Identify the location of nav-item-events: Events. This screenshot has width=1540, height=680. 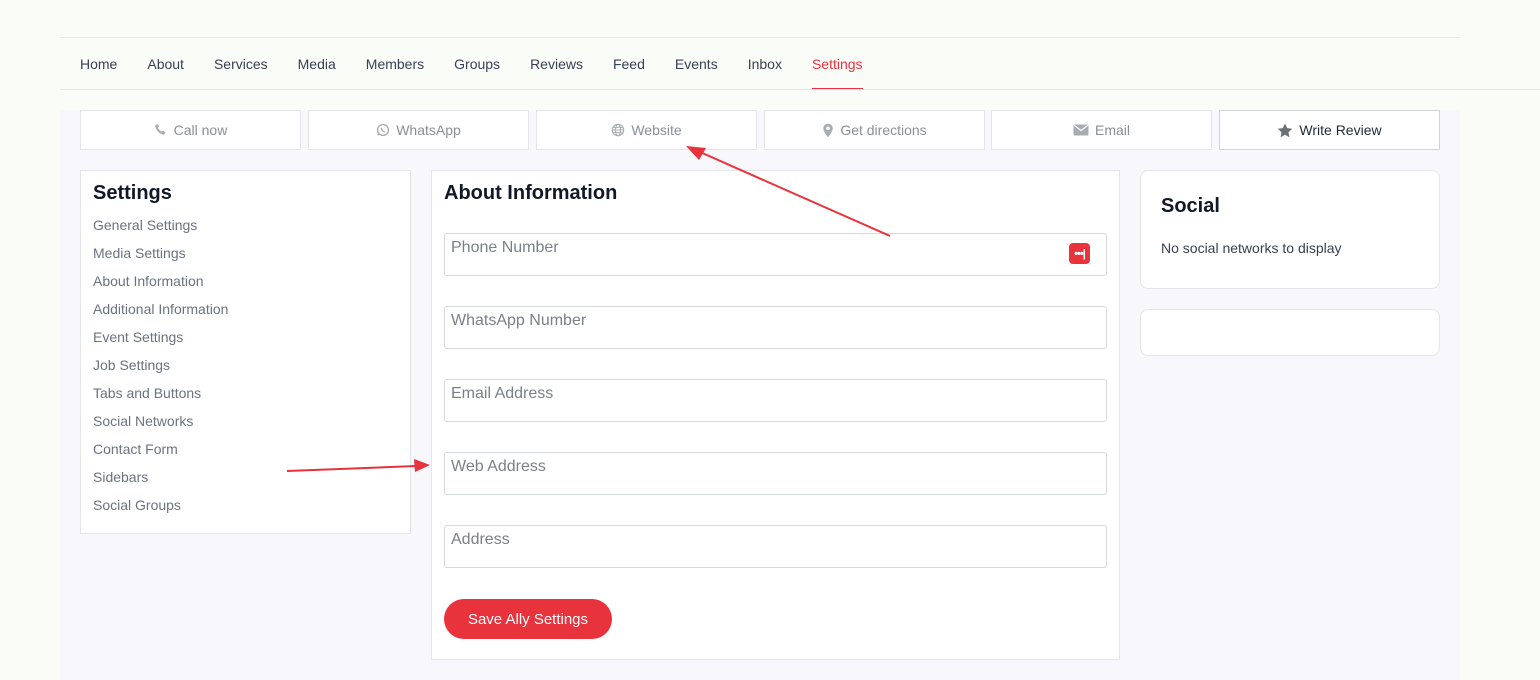
(696, 63).